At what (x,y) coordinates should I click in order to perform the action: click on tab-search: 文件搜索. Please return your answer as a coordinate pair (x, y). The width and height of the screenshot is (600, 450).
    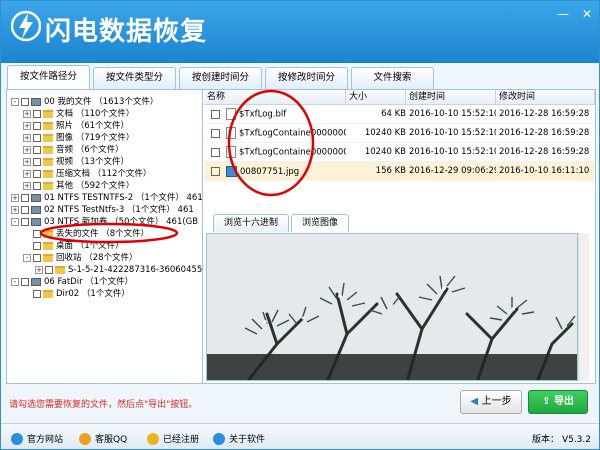
    Looking at the image, I should click on (392, 78).